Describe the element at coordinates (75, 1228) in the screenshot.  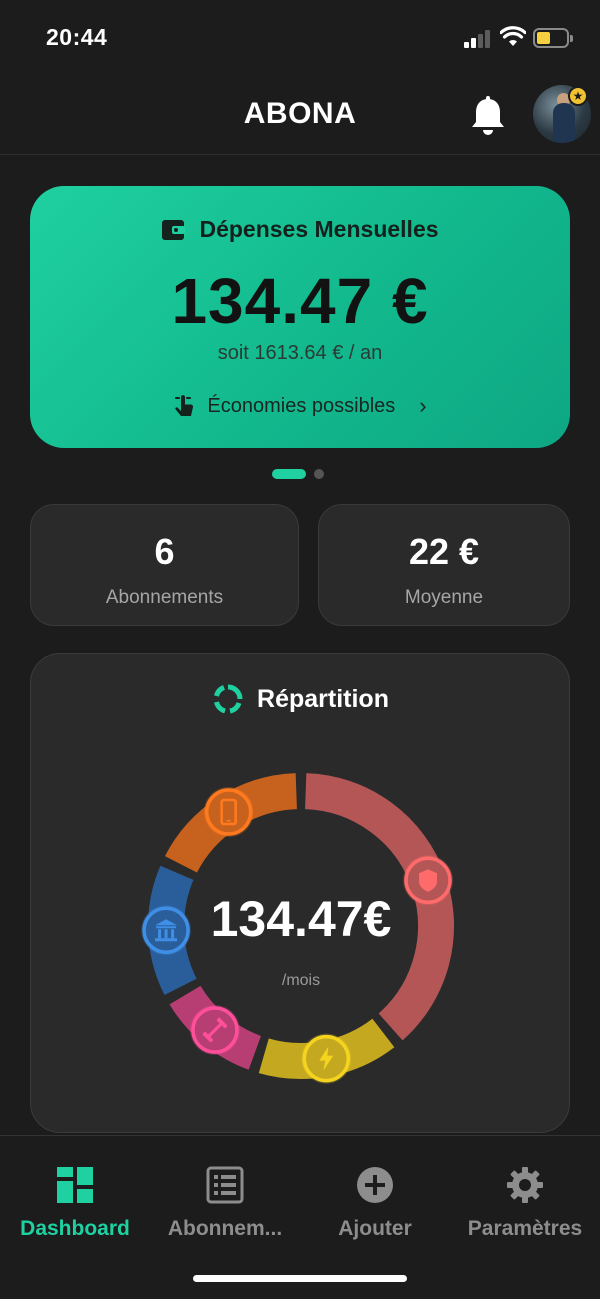
I see `tab-dashboard-label: Dashboard` at that location.